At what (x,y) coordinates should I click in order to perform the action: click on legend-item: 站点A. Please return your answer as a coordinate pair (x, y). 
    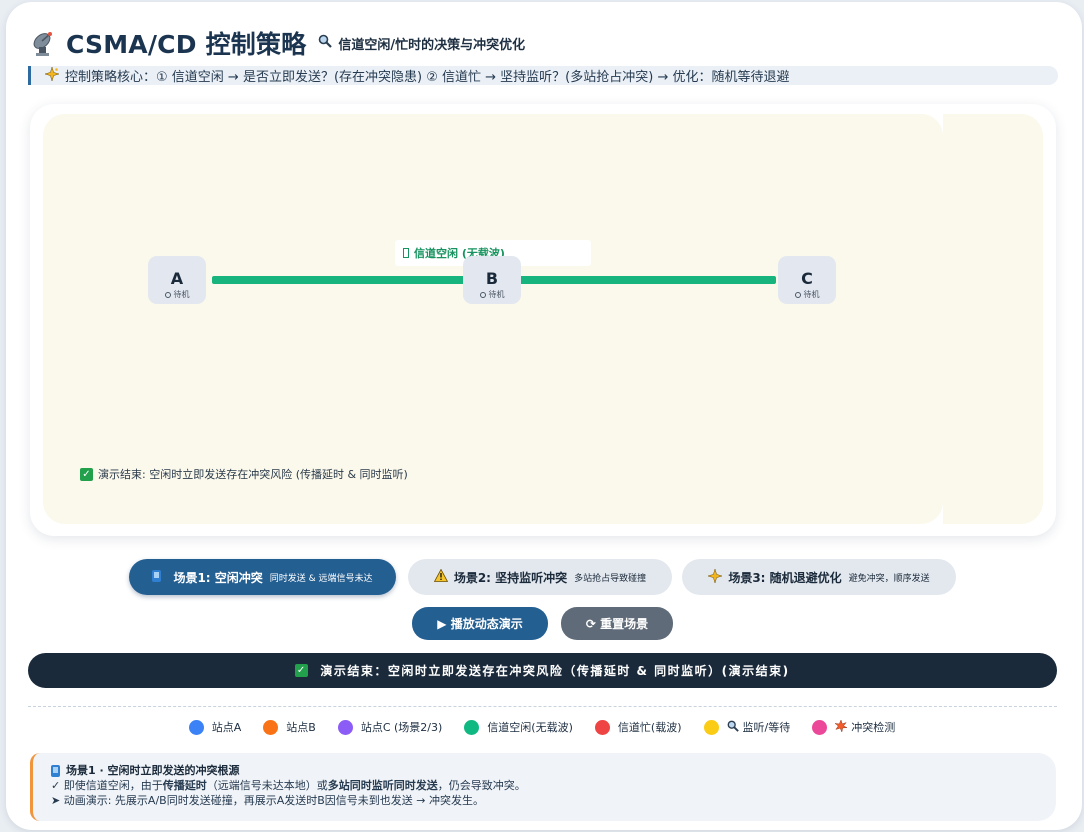
    Looking at the image, I should click on (215, 727).